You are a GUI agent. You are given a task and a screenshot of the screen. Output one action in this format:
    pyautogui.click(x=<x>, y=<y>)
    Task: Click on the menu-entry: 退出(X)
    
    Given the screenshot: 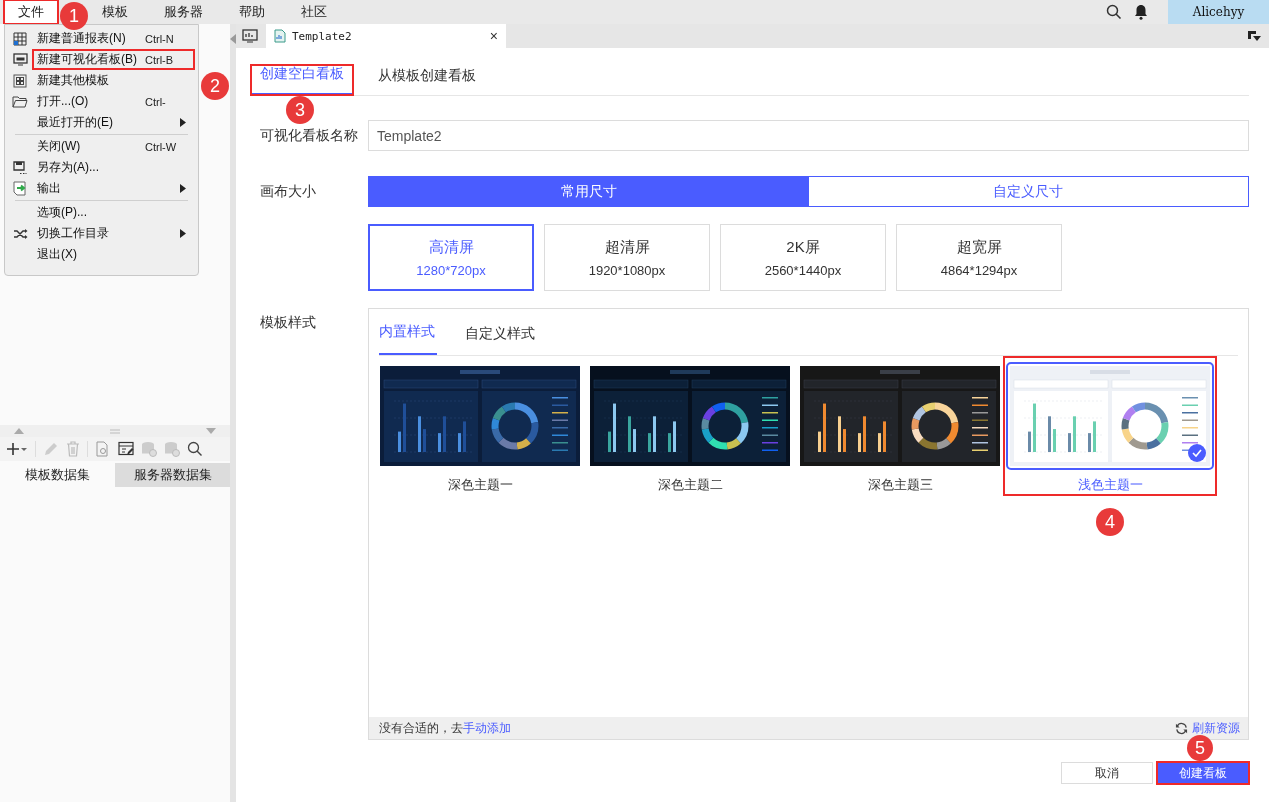 What is the action you would take?
    pyautogui.click(x=113, y=254)
    